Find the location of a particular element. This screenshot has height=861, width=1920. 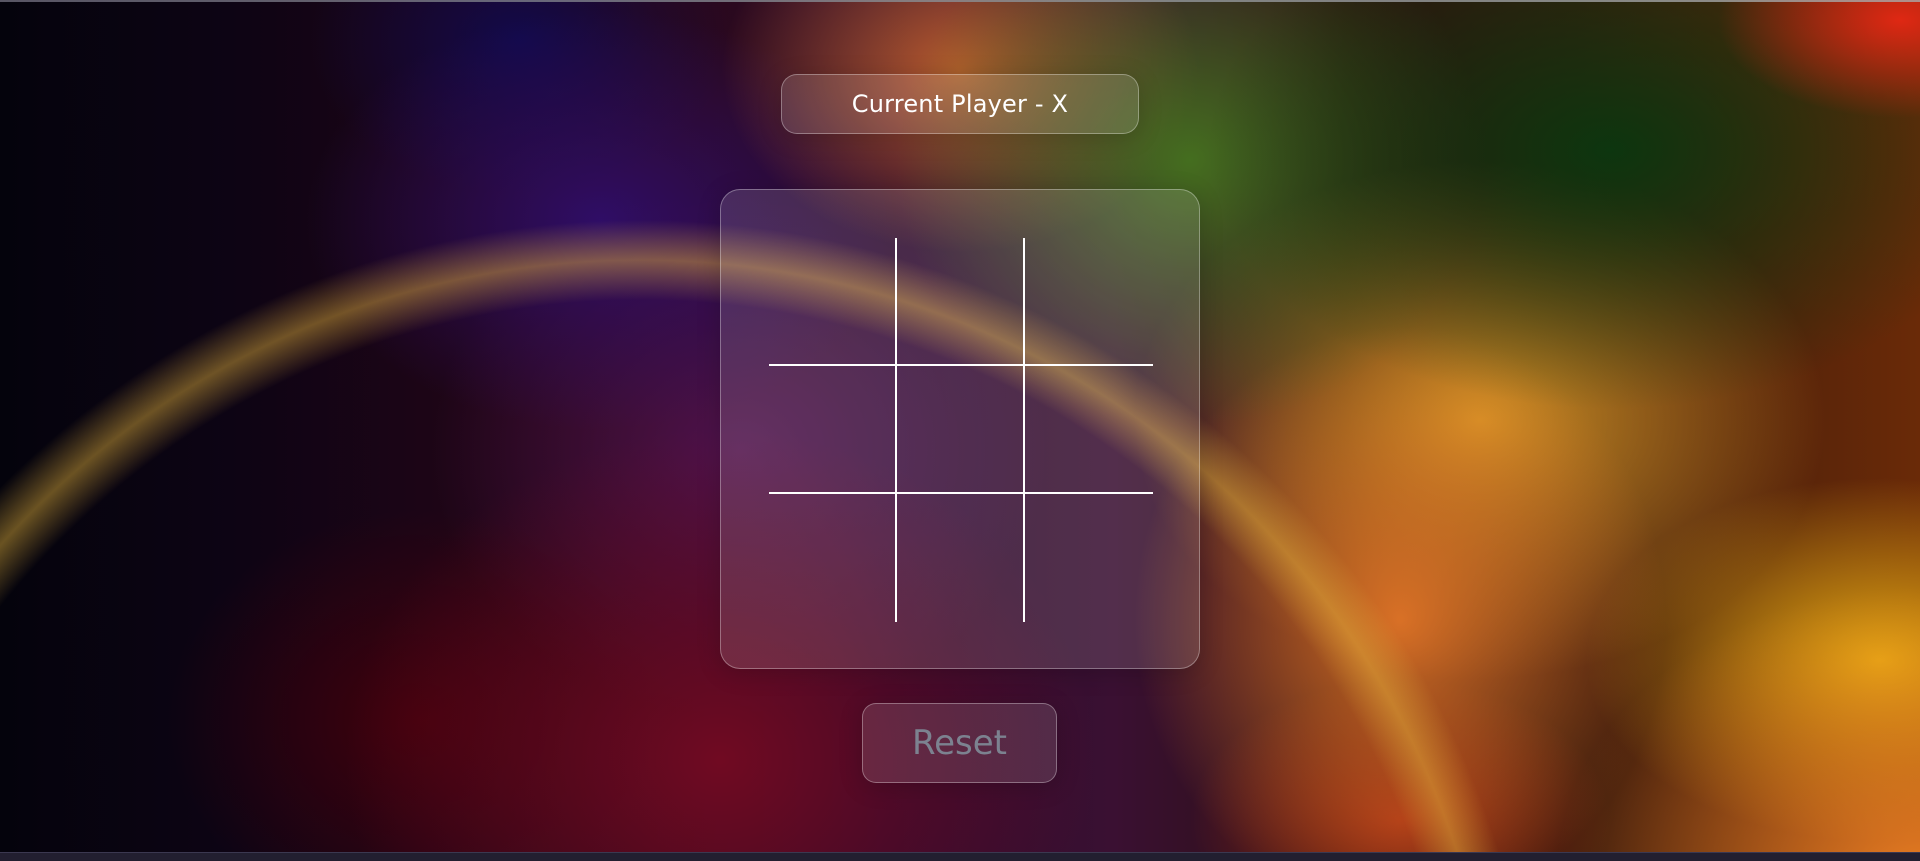

reset-button-label: Reset is located at coordinates (959, 743).